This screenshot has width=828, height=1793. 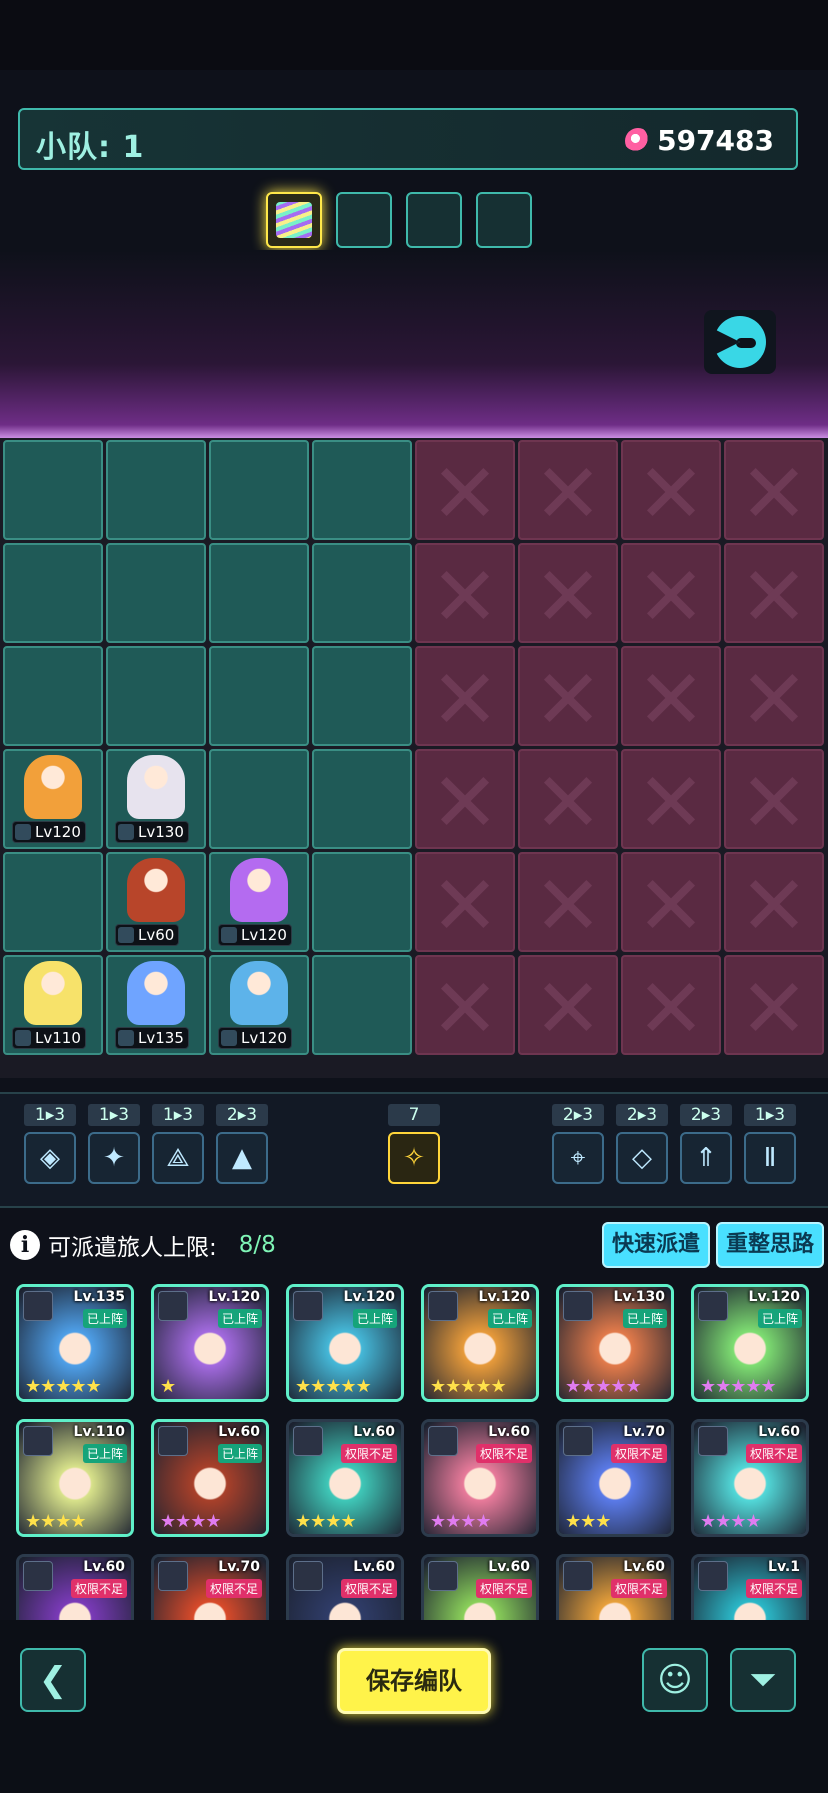 What do you see at coordinates (770, 1245) in the screenshot?
I see `reset-button: 重整思路` at bounding box center [770, 1245].